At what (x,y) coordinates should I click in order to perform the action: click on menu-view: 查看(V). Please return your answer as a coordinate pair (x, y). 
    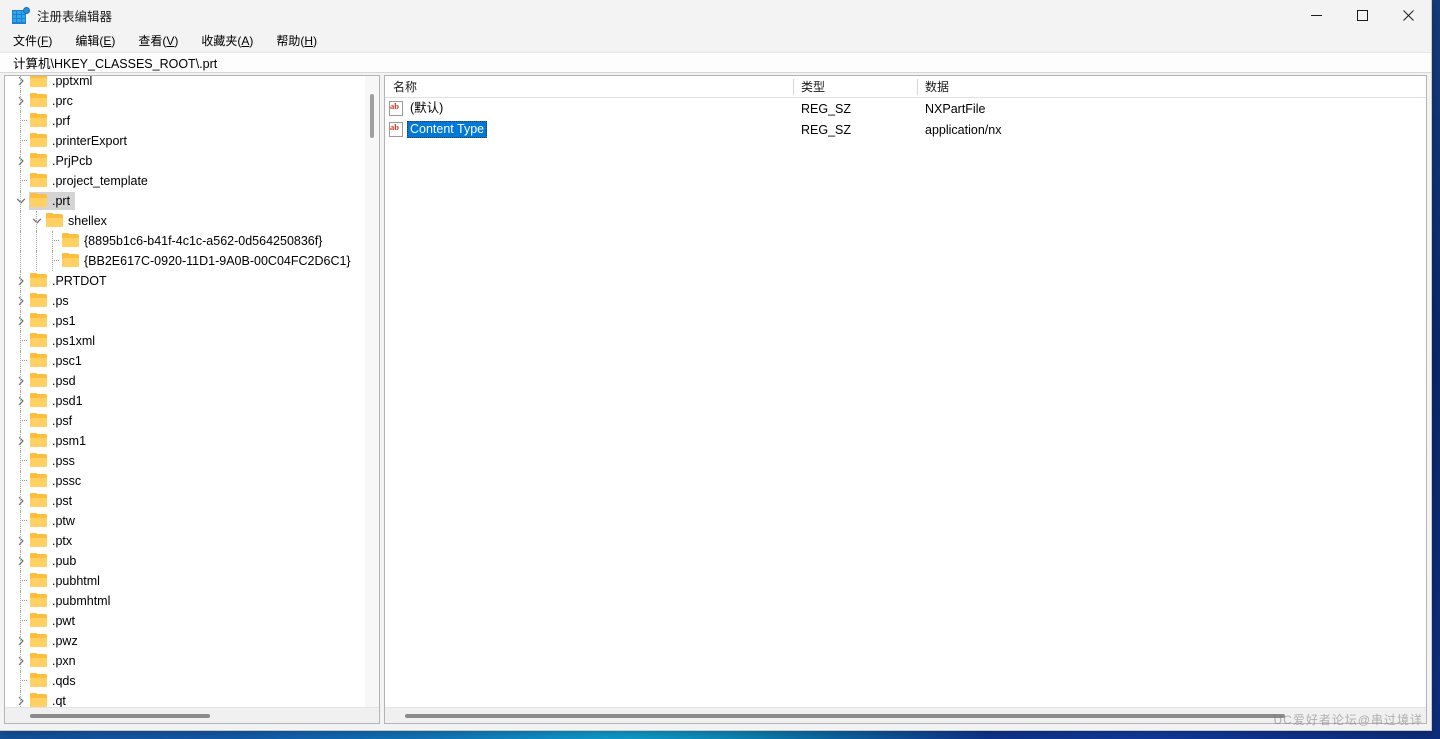
    Looking at the image, I should click on (161, 42).